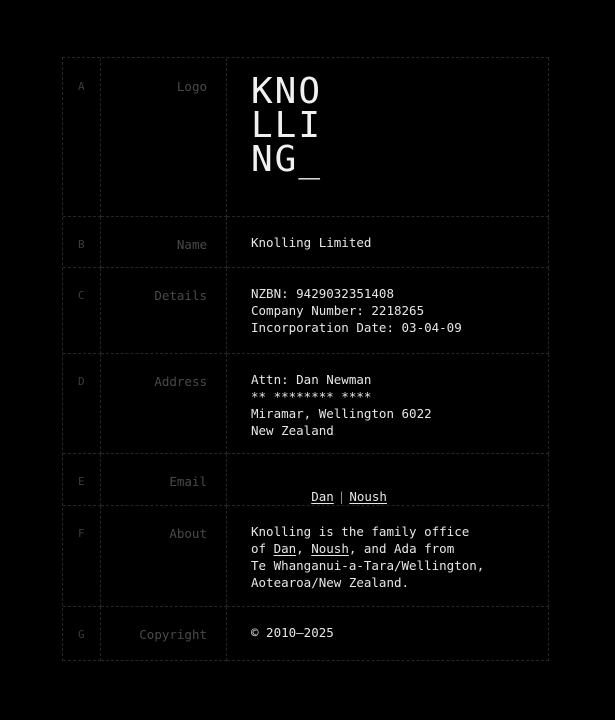  I want to click on company-number: Company Number: 2218265, so click(338, 310).